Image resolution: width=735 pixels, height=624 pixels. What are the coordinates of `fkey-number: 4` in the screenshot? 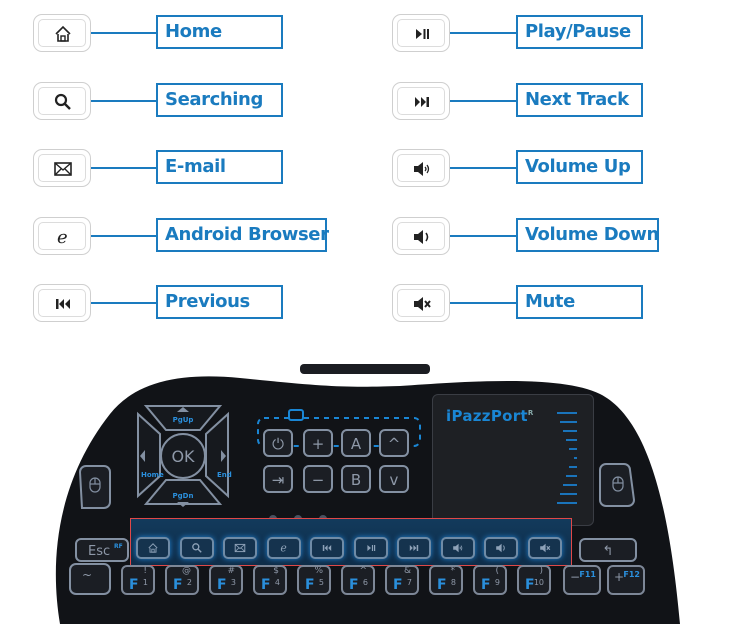 It's located at (277, 582).